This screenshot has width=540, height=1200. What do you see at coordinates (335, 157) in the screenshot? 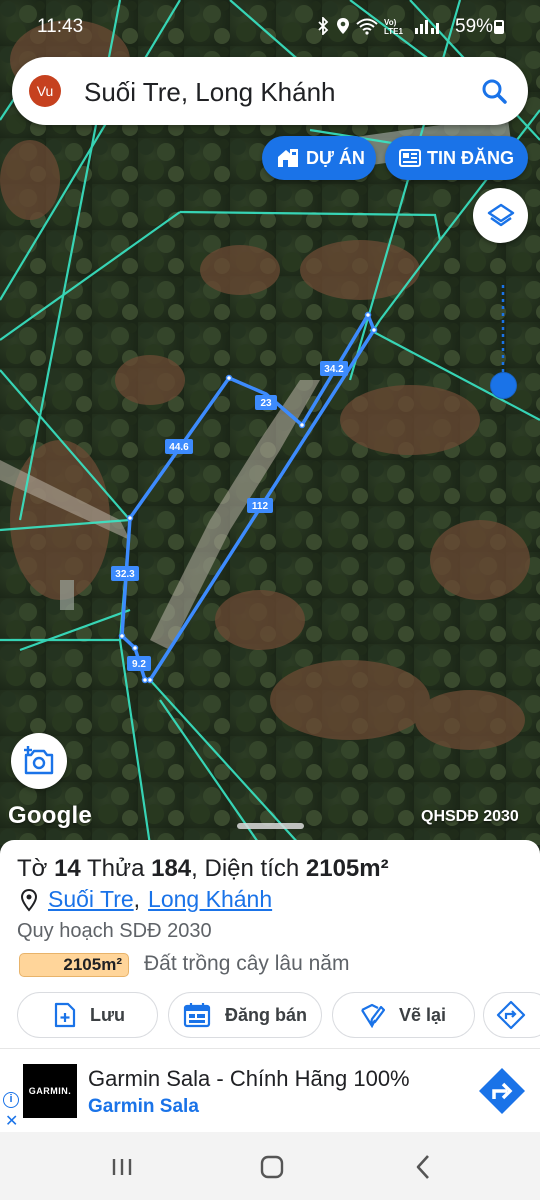
I see `projects-label: DỰ ÁN` at bounding box center [335, 157].